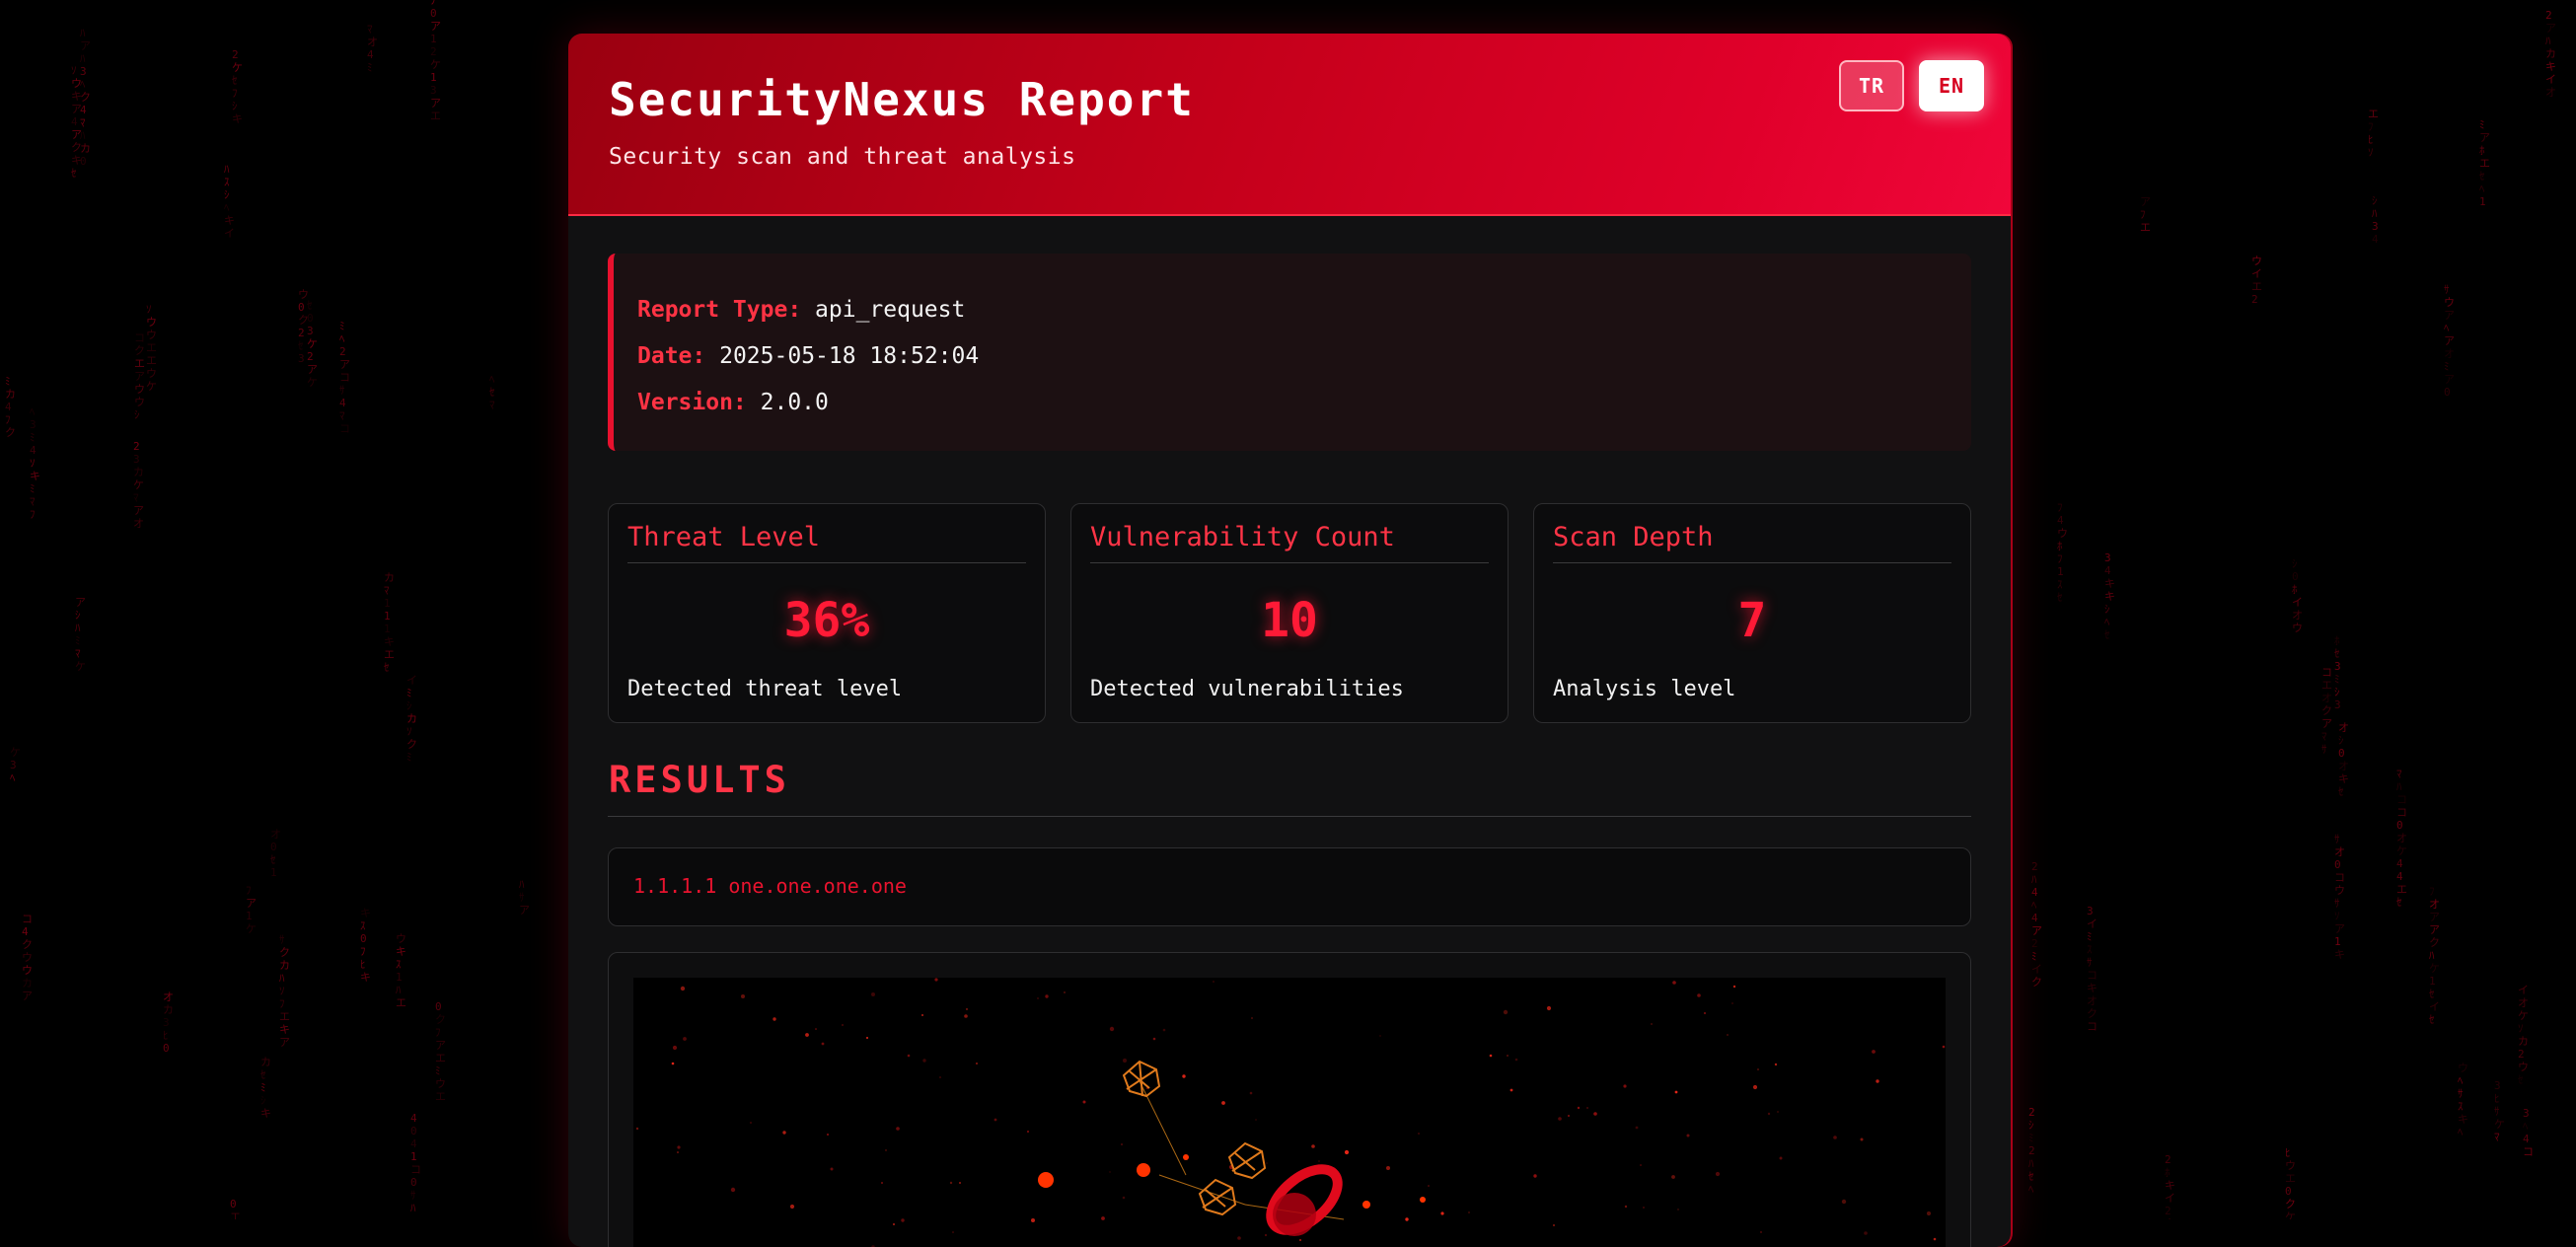 Image resolution: width=2576 pixels, height=1247 pixels. What do you see at coordinates (1951, 85) in the screenshot?
I see `language-button-en: EN` at bounding box center [1951, 85].